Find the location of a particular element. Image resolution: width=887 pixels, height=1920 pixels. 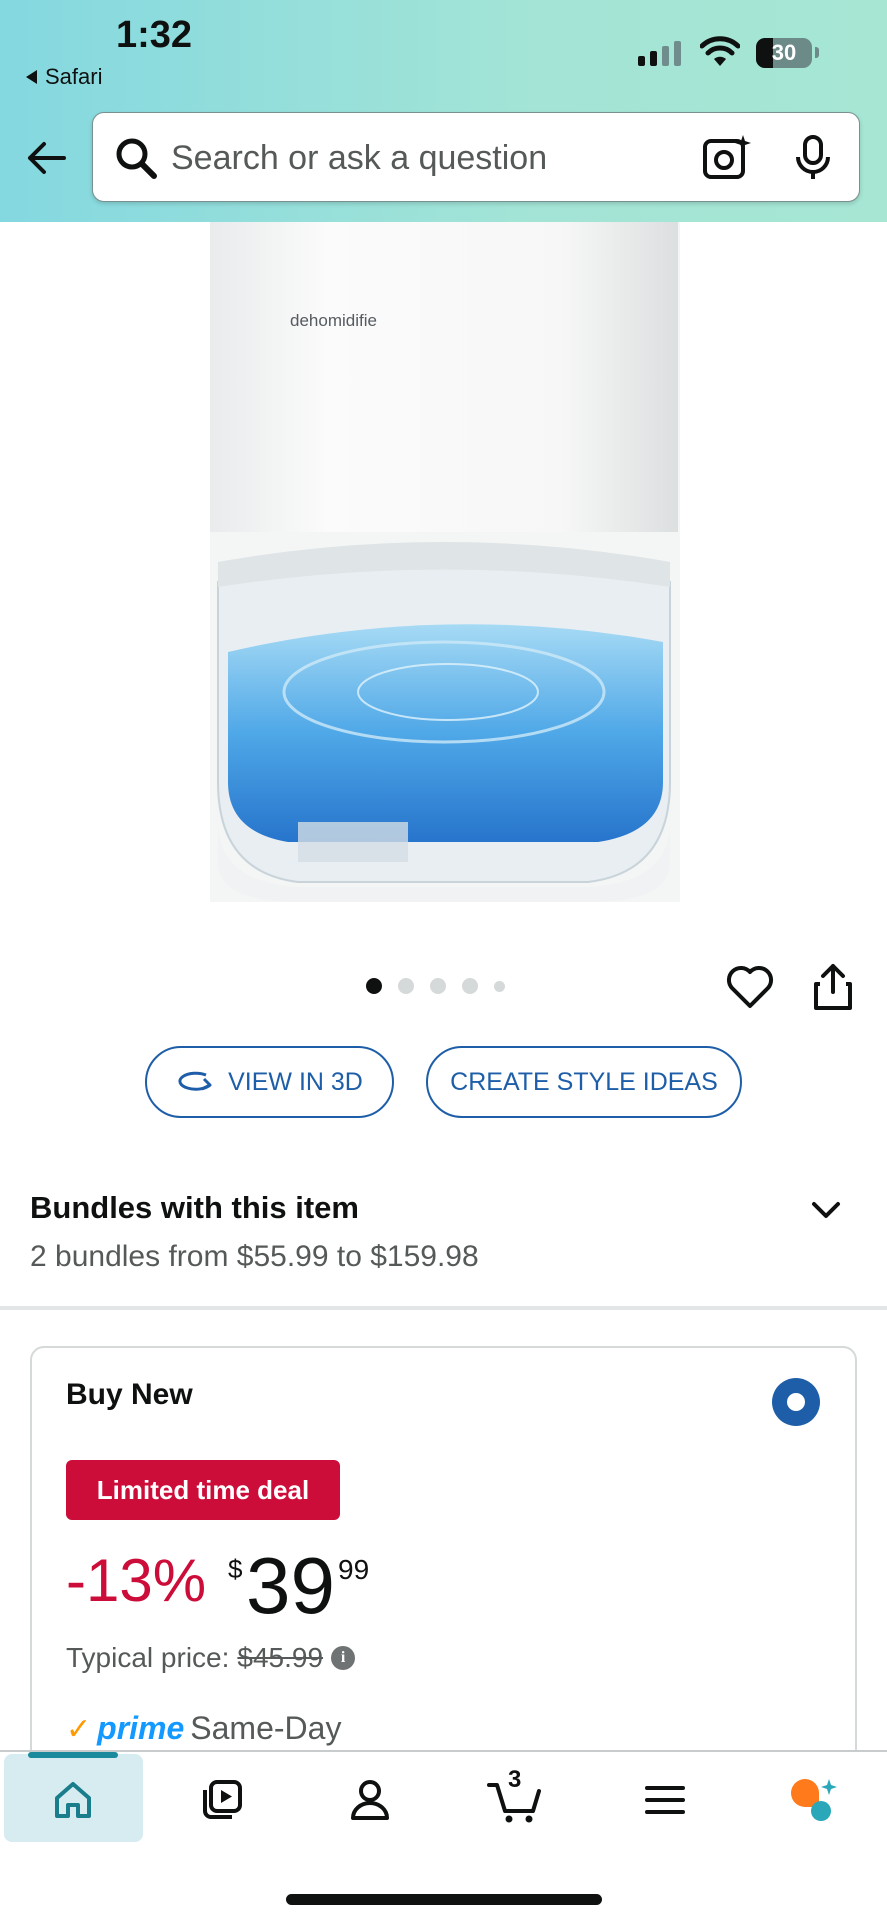

prime-check-icon: ✓ is located at coordinates (79, 1729).